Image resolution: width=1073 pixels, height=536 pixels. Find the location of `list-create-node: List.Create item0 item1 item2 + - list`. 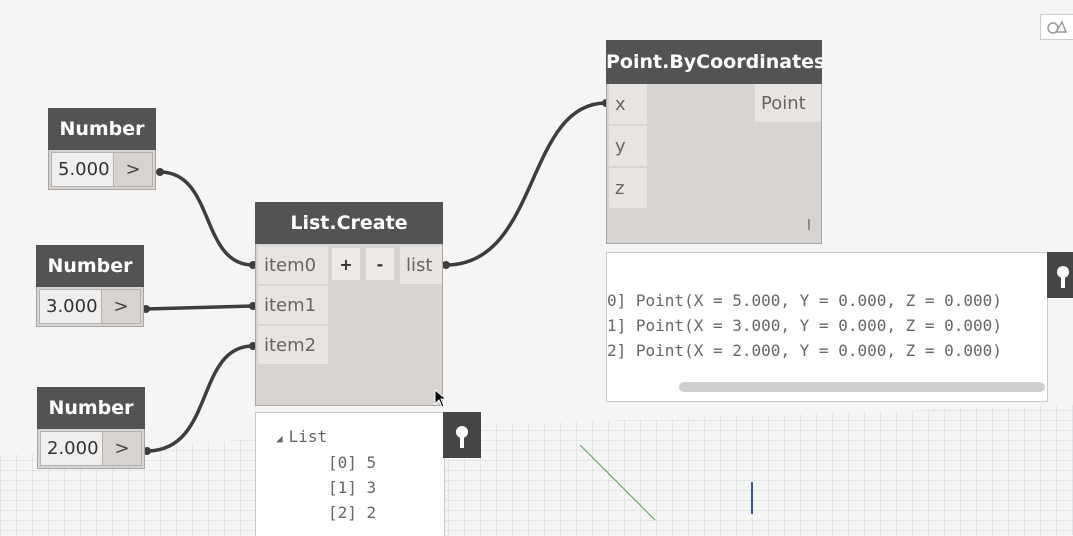

list-create-node: List.Create item0 item1 item2 + - list is located at coordinates (349, 304).